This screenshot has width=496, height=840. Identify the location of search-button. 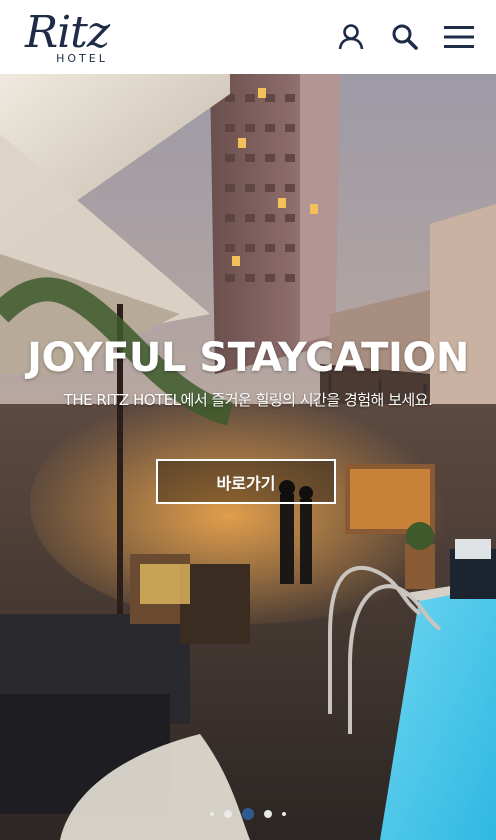
(405, 37).